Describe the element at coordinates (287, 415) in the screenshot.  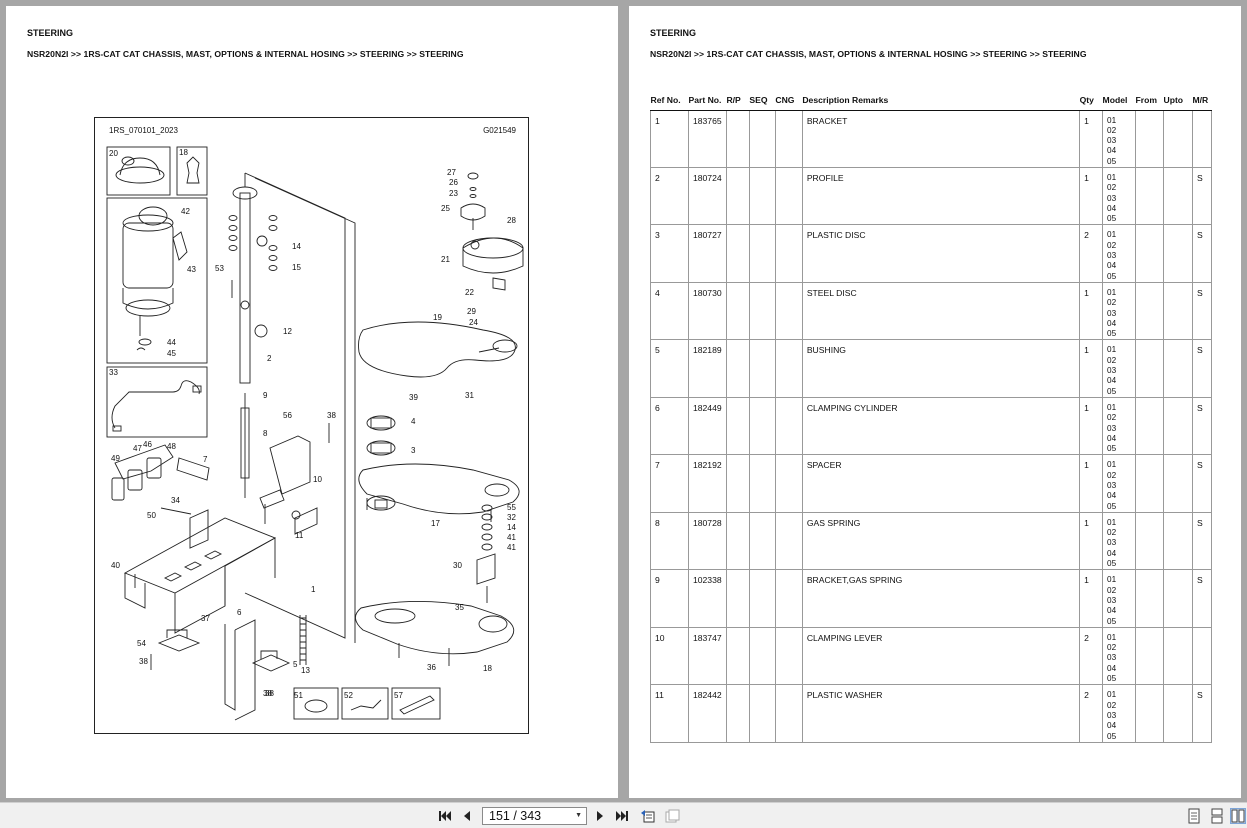
I see `callout-56: 56` at that location.